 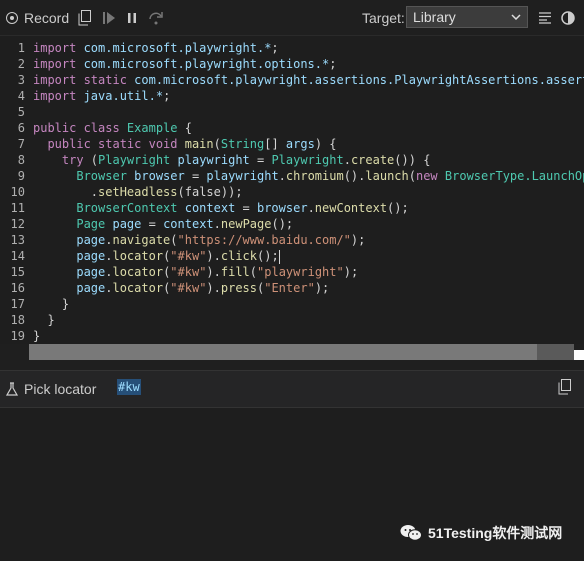 What do you see at coordinates (159, 176) in the screenshot?
I see `code-token: browser` at bounding box center [159, 176].